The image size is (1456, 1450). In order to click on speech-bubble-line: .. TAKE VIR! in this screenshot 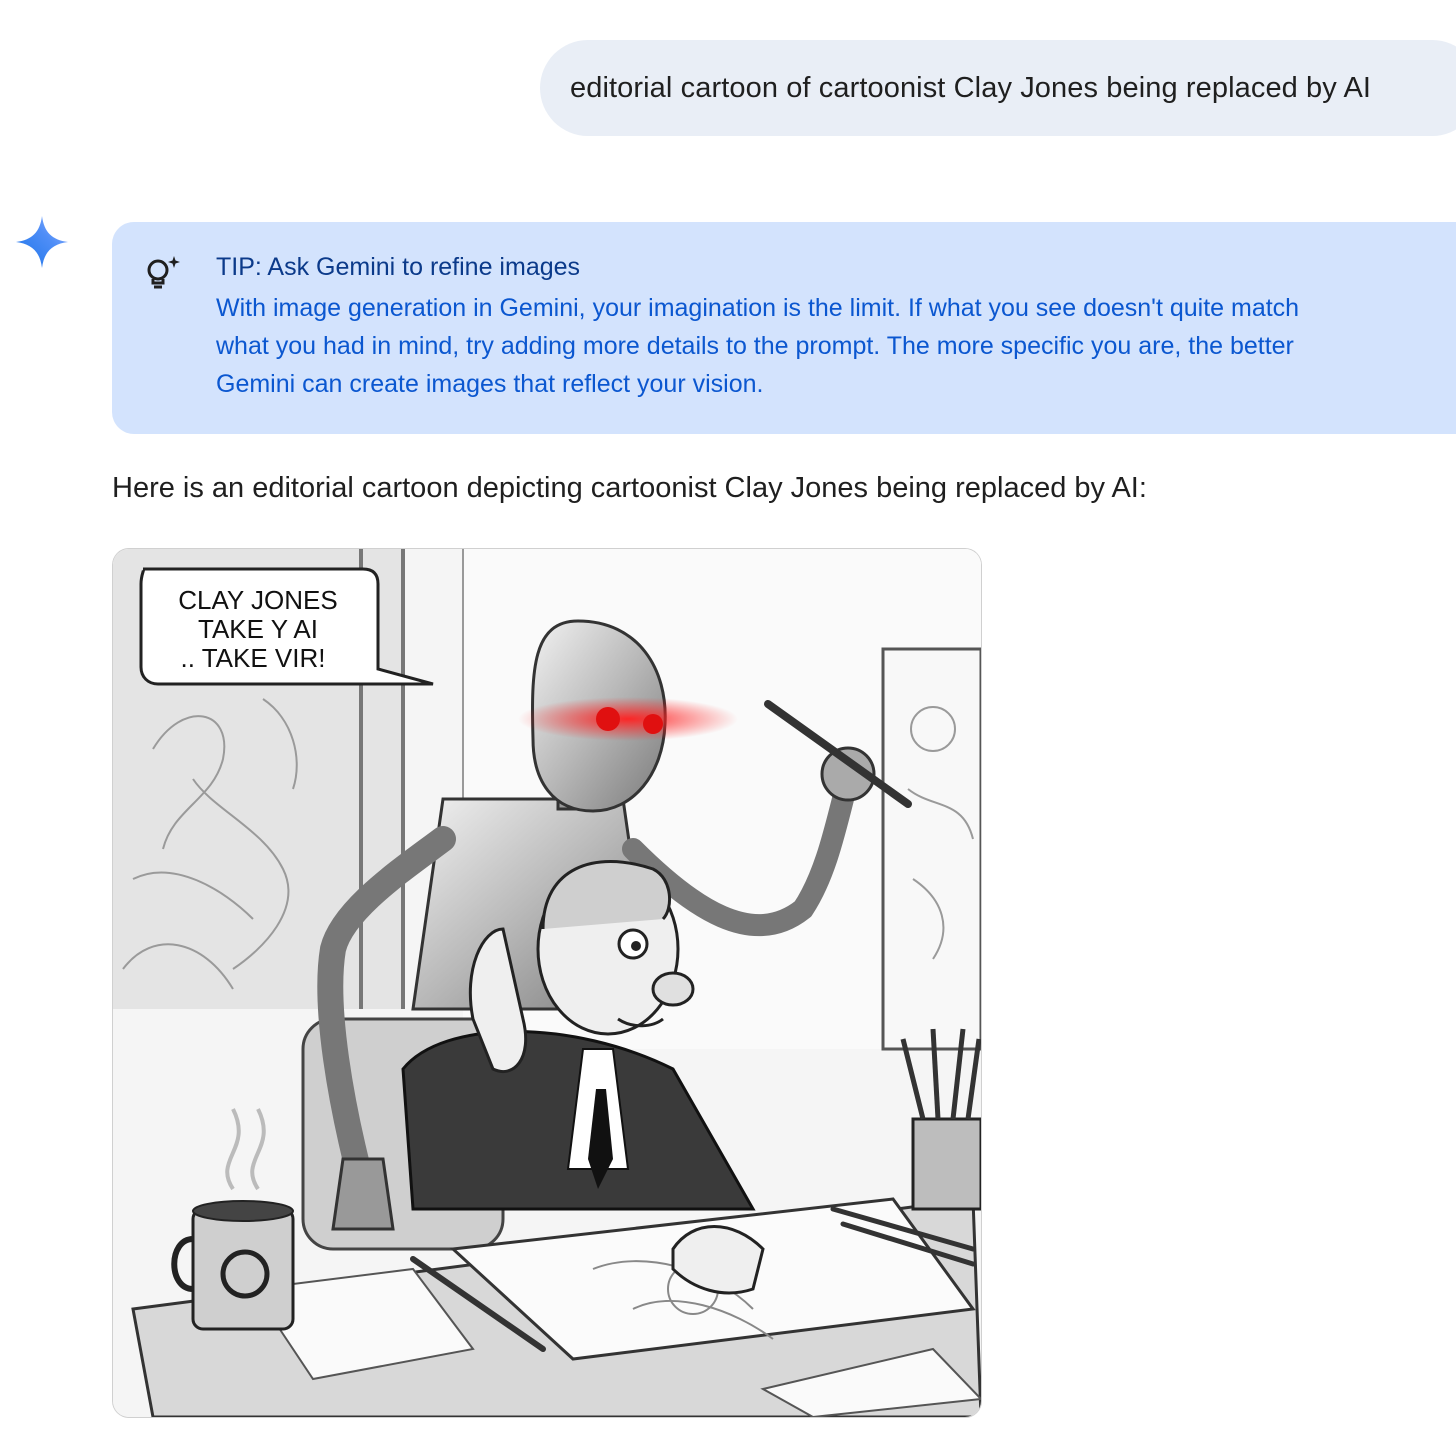, I will do `click(253, 658)`.